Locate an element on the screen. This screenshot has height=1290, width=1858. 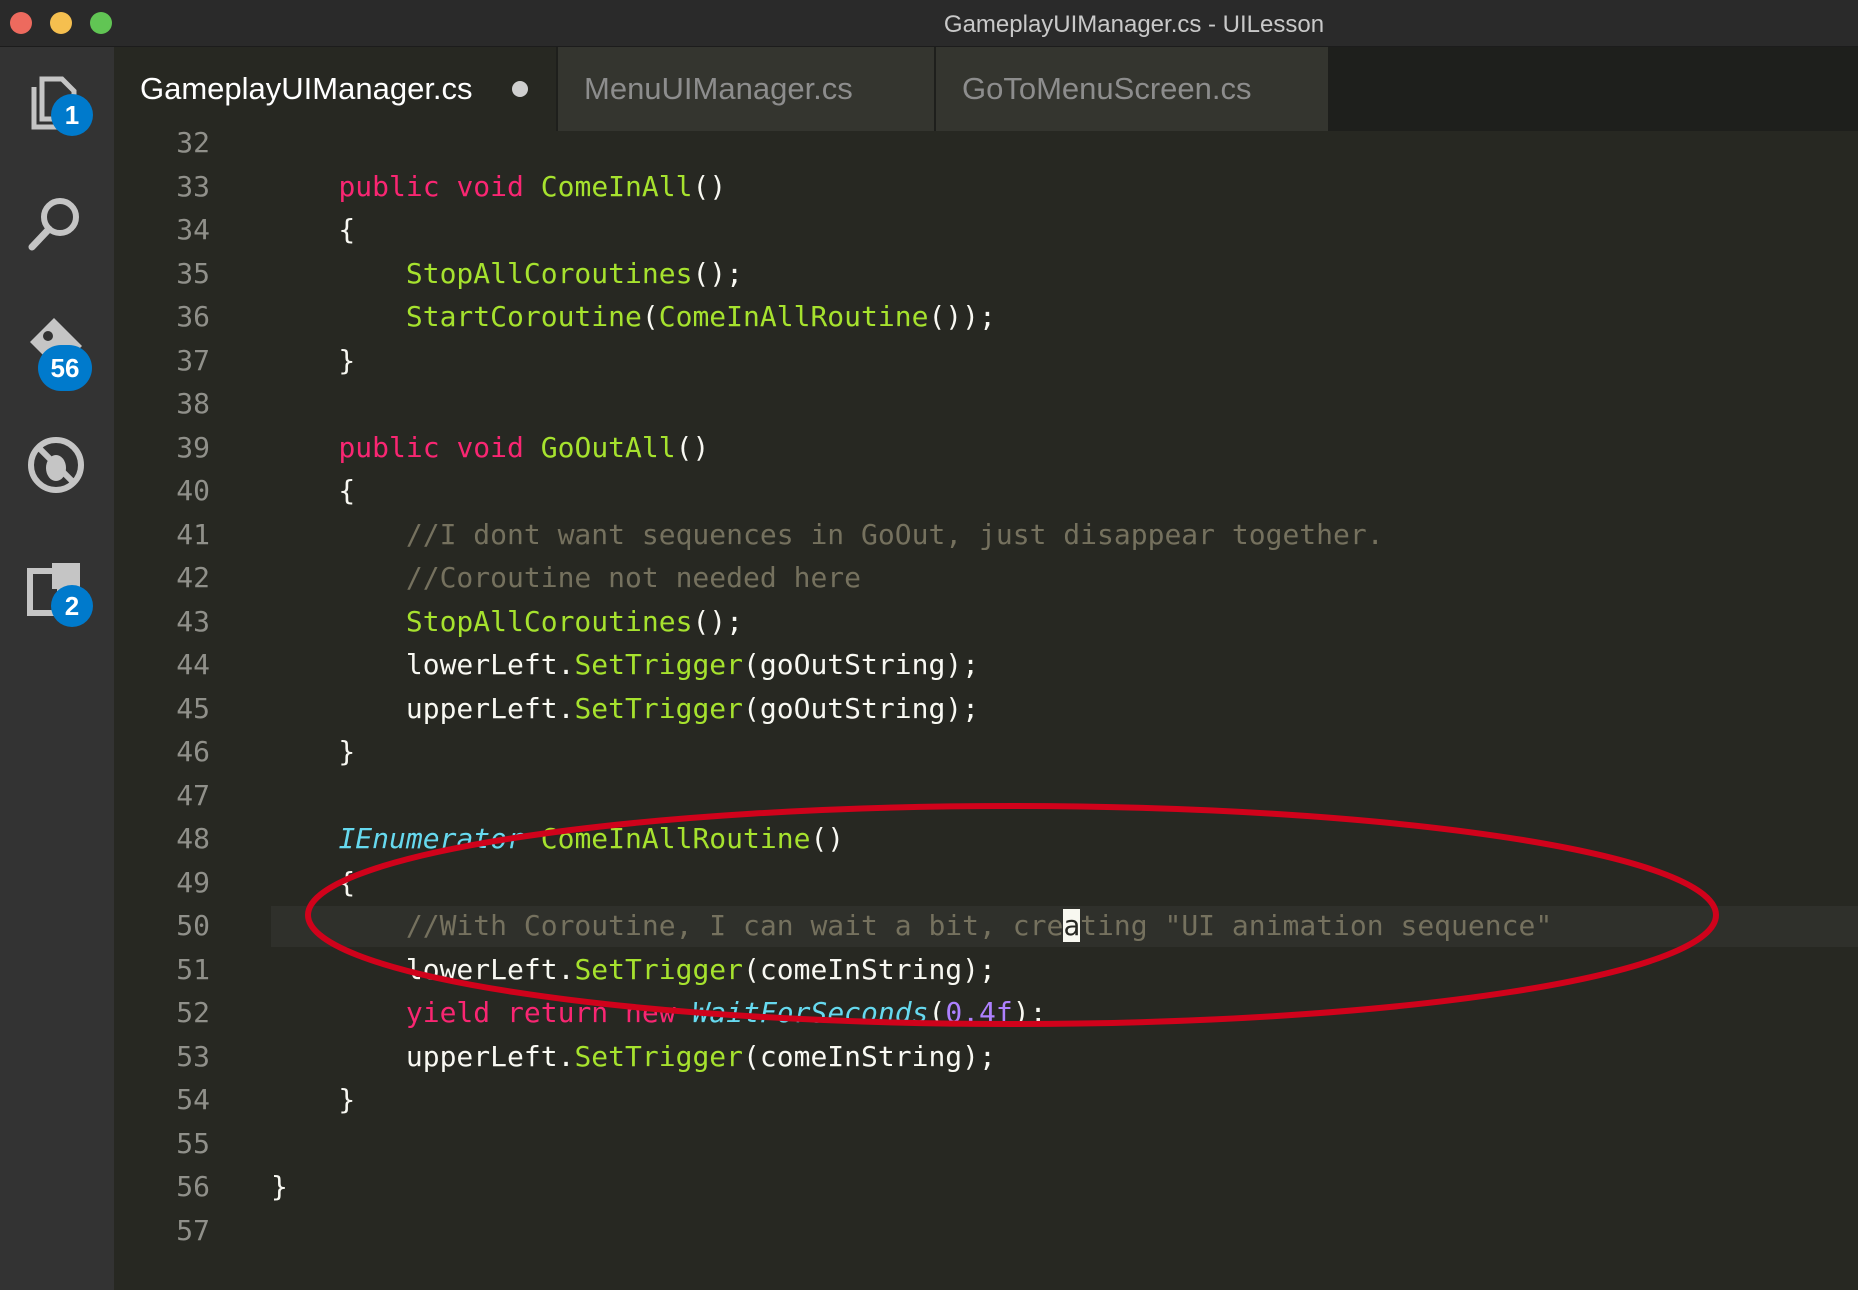
tab-label: MenuUIManager.cs is located at coordinates (718, 88).